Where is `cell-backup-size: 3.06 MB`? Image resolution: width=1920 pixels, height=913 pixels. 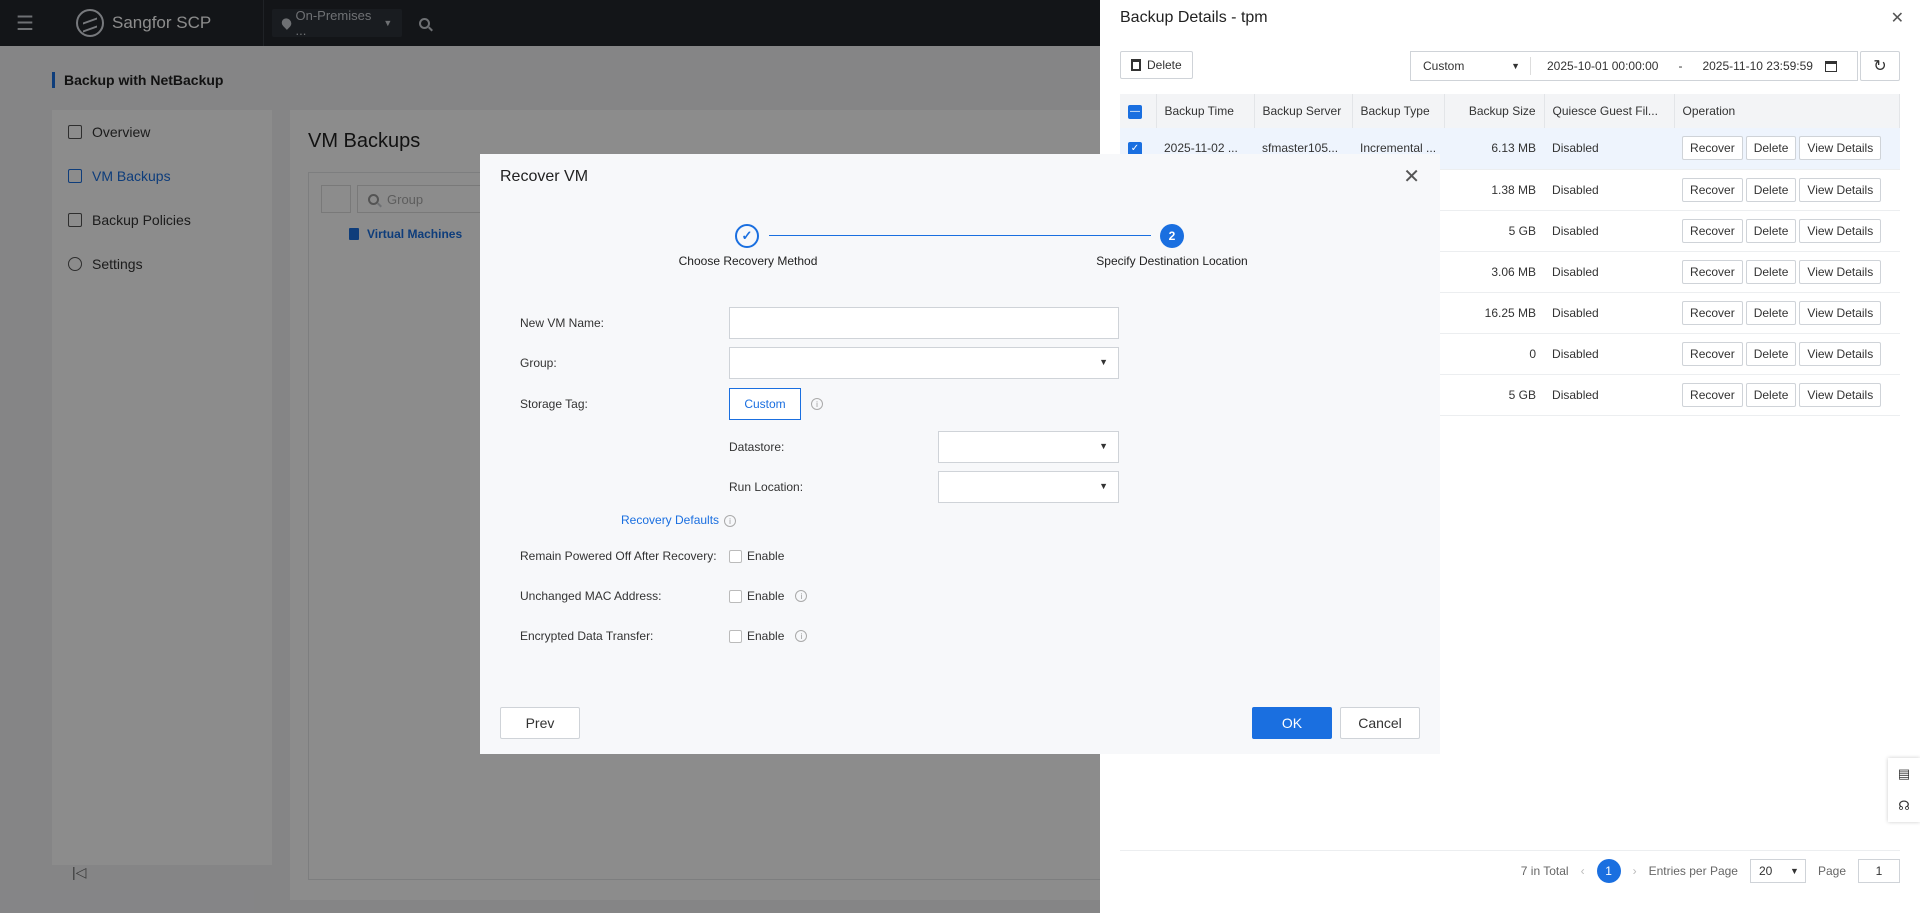 cell-backup-size: 3.06 MB is located at coordinates (1494, 272).